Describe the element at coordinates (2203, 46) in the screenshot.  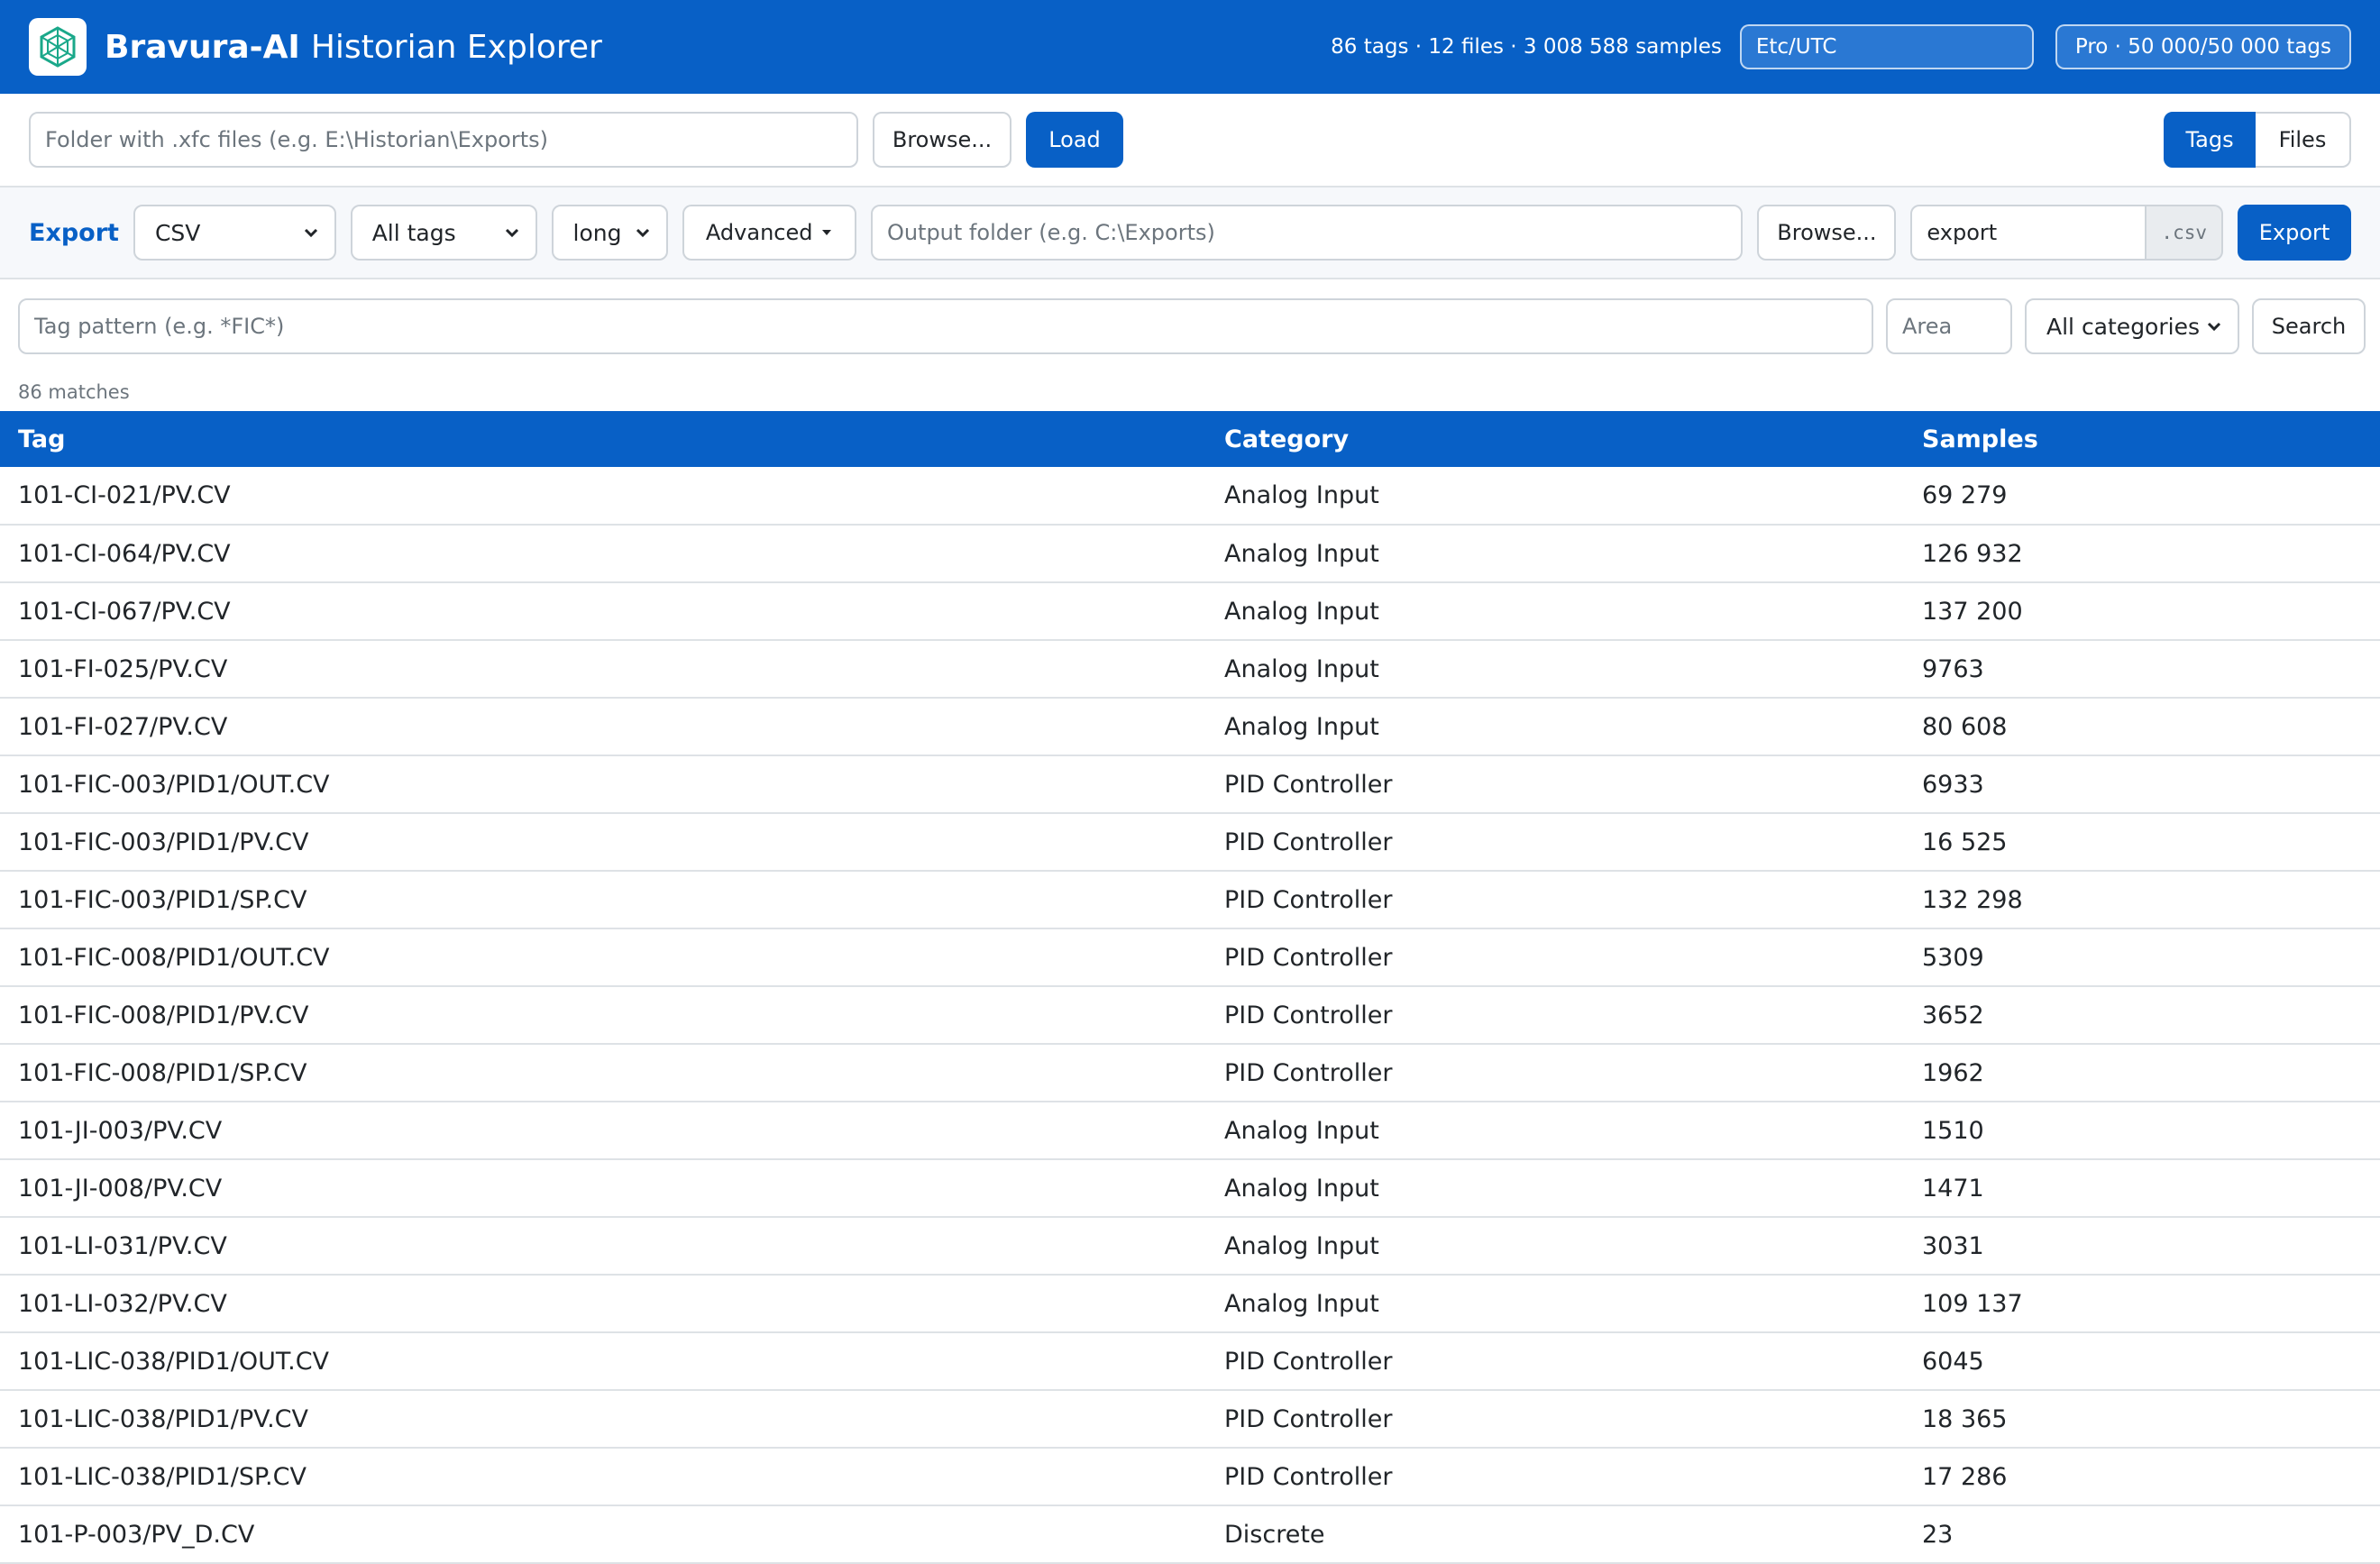
I see `license-button: Pro · 50 000/50 000 tags` at that location.